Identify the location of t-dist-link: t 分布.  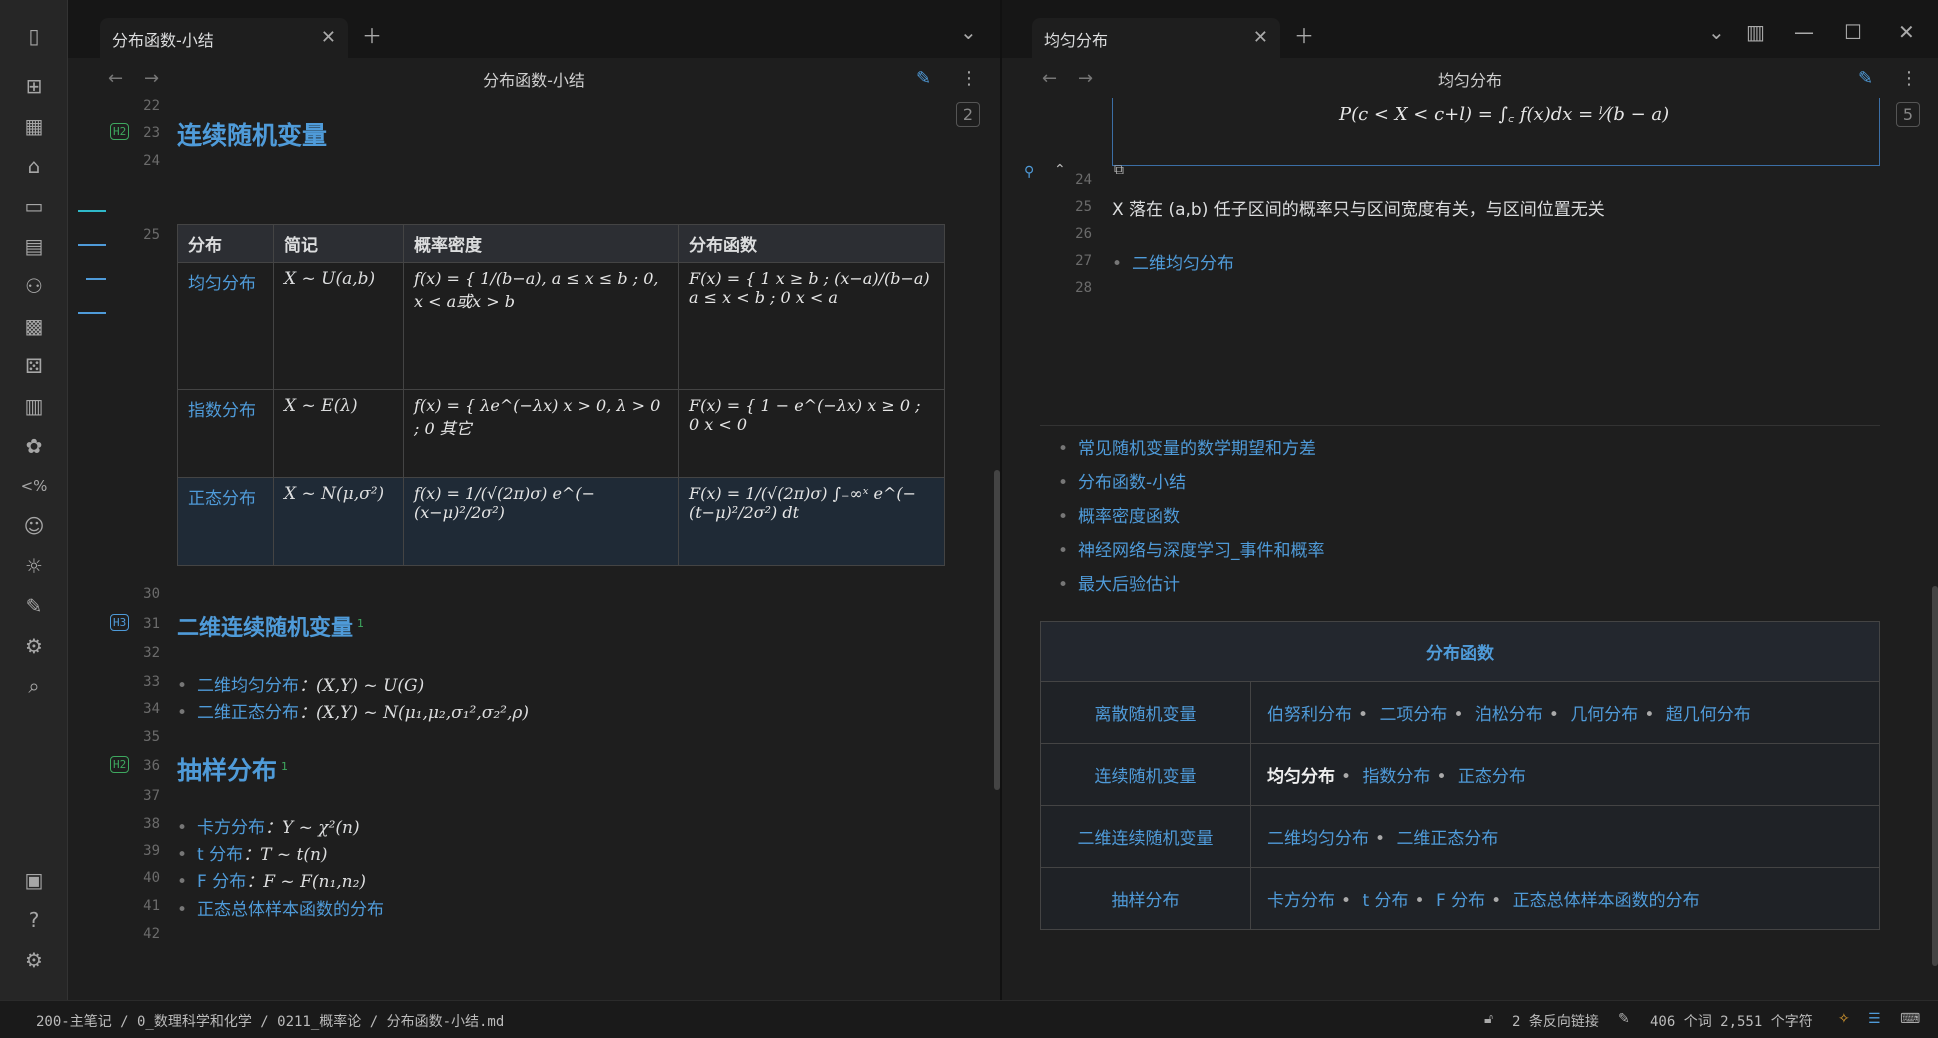
(220, 855).